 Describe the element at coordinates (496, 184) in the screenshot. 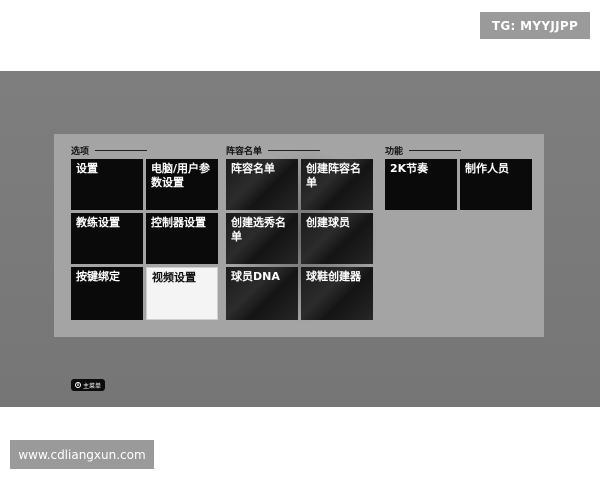

I see `tile-credits: 制作人员` at that location.